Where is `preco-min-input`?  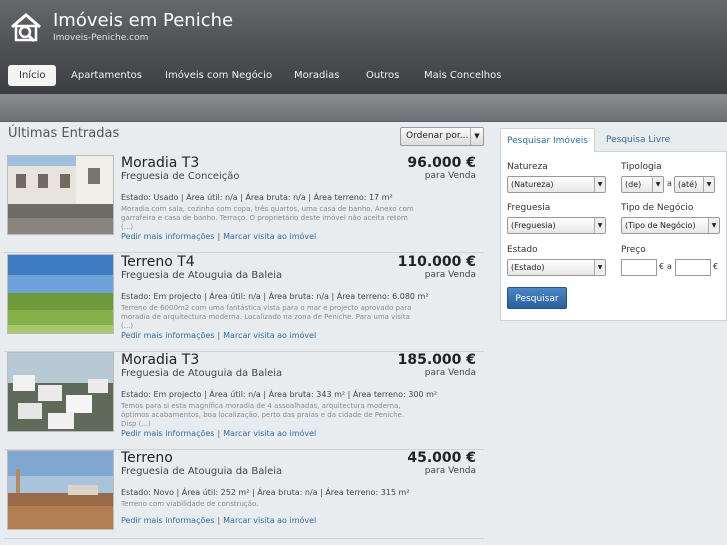
preco-min-input is located at coordinates (639, 267).